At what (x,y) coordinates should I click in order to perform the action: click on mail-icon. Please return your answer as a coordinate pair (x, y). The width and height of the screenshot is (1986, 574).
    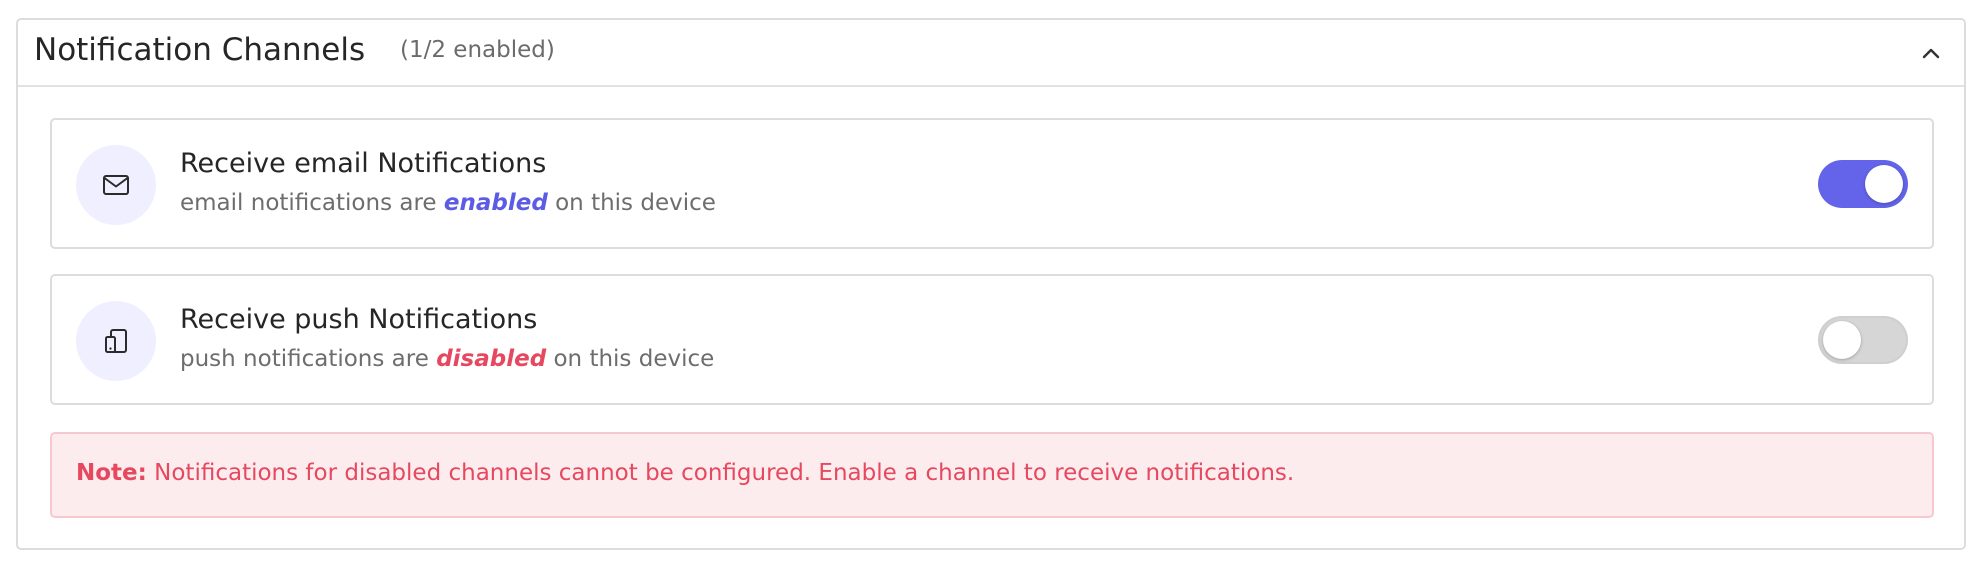
    Looking at the image, I should click on (116, 185).